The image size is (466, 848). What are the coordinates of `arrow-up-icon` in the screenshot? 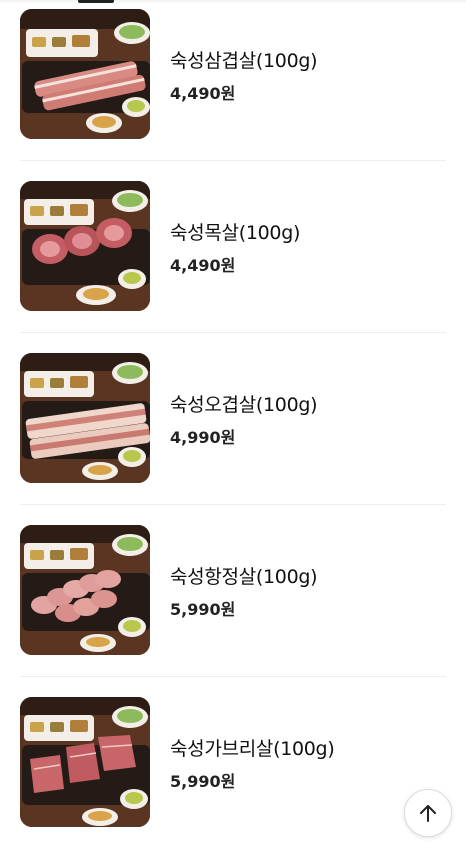 It's located at (428, 813).